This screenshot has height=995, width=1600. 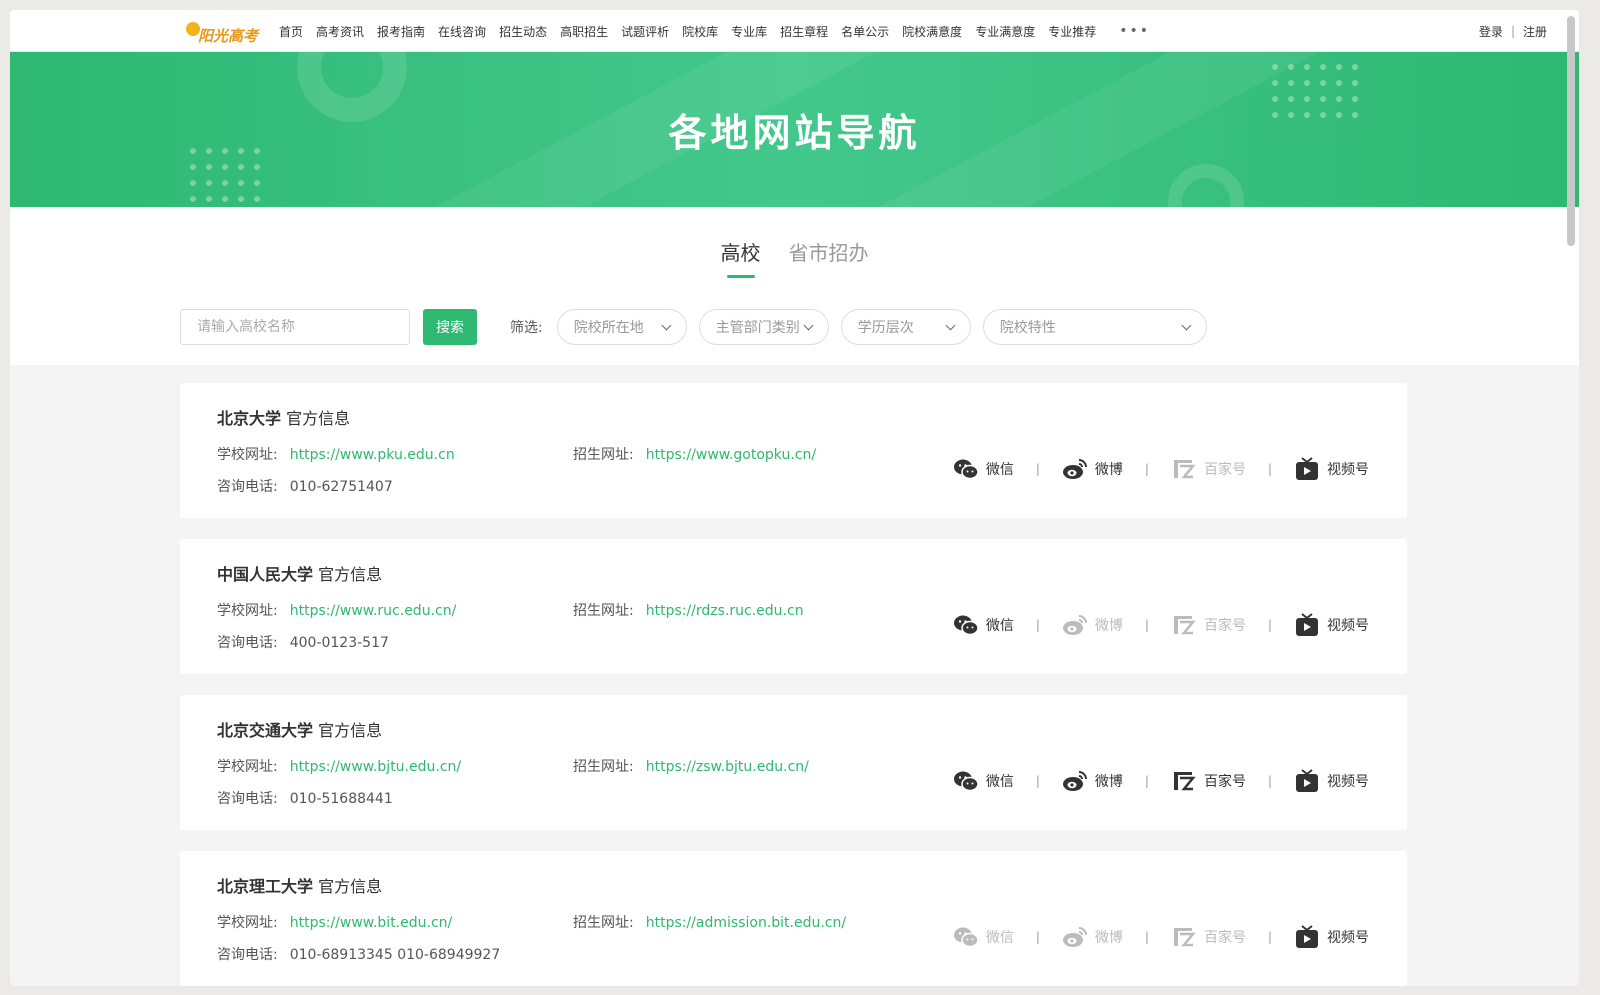 I want to click on nav-item-college-satisfaction: 院校满意度, so click(x=932, y=31).